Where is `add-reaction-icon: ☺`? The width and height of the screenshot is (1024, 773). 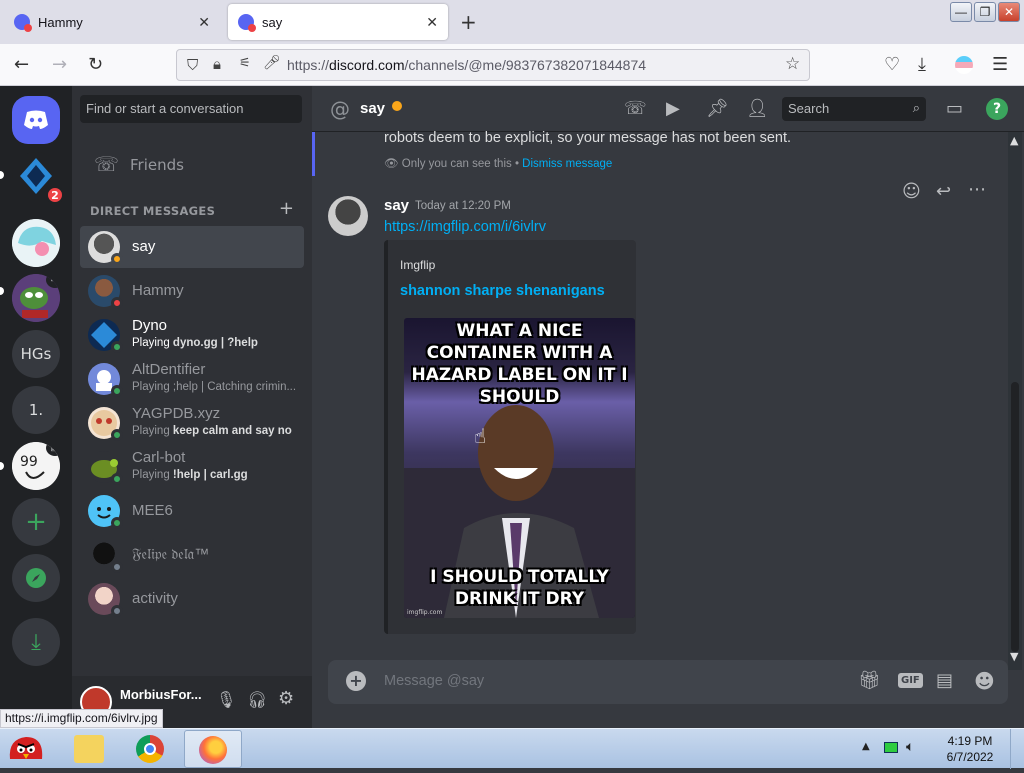
add-reaction-icon: ☺ is located at coordinates (911, 191).